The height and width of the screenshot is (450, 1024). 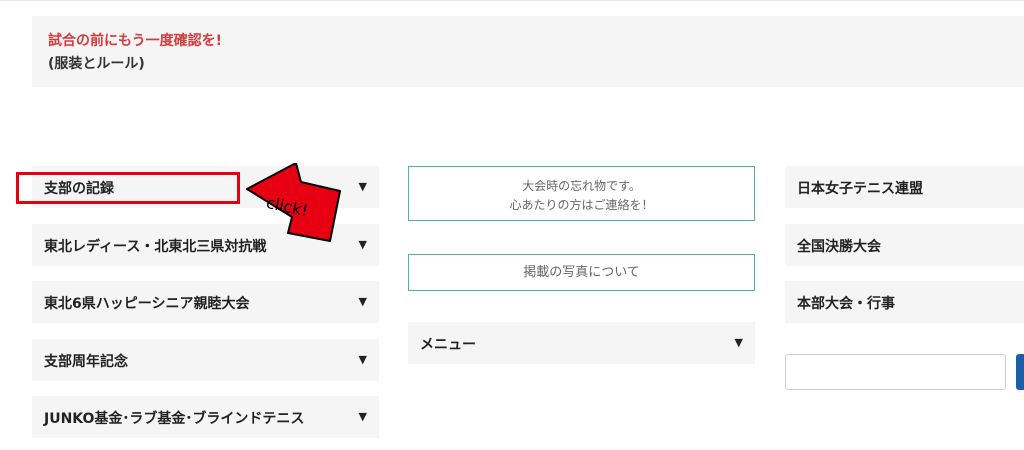 What do you see at coordinates (96, 63) in the screenshot?
I see `notice-subheading: (服装とルール)` at bounding box center [96, 63].